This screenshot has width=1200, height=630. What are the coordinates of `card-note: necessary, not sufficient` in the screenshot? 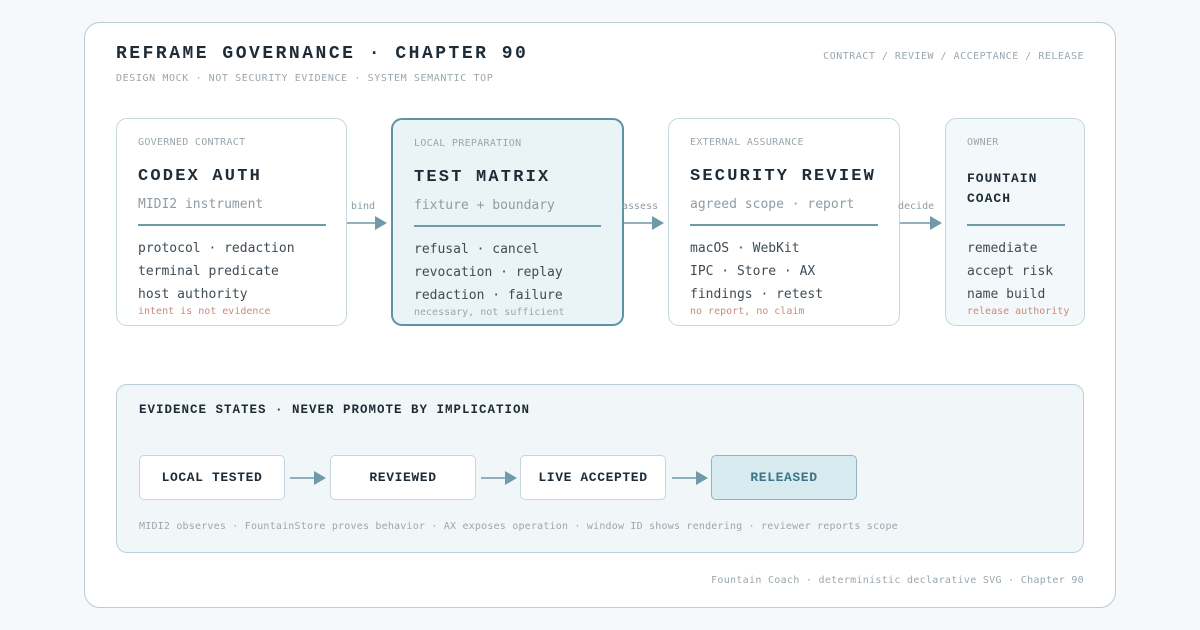 It's located at (489, 312).